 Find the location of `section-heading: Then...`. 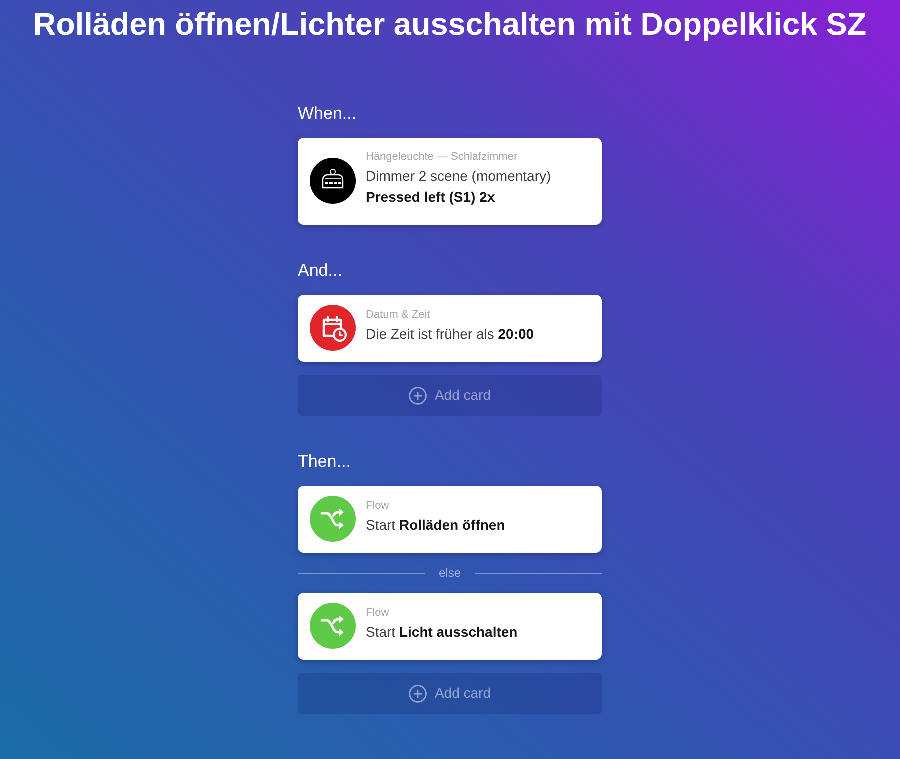

section-heading: Then... is located at coordinates (325, 462).